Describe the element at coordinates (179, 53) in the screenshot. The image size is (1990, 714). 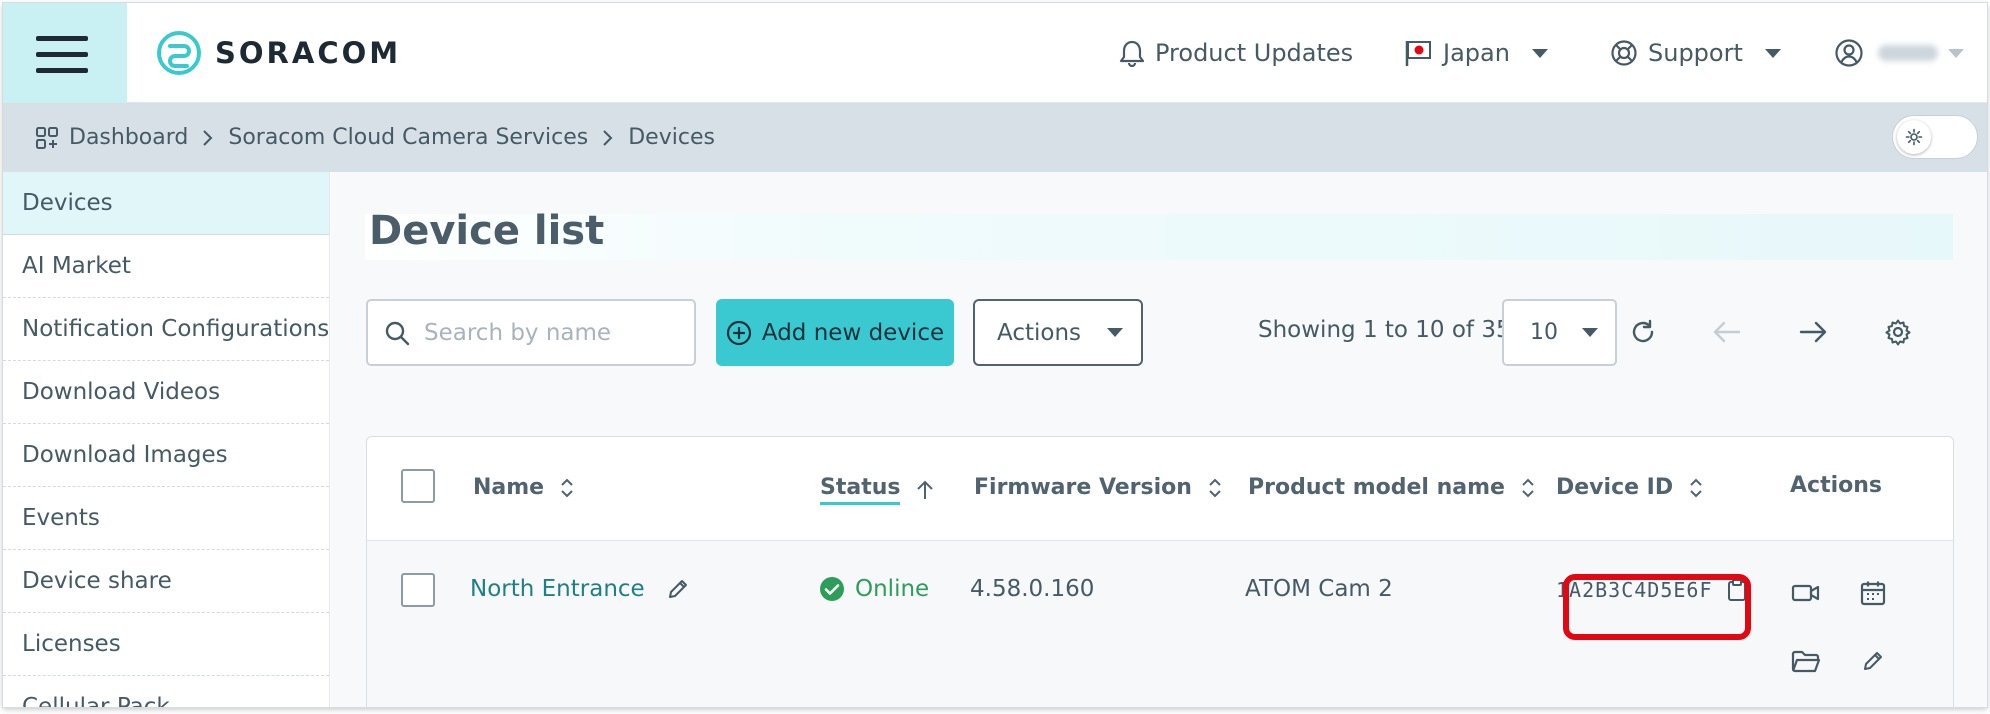
I see `soracom-logo-icon` at that location.